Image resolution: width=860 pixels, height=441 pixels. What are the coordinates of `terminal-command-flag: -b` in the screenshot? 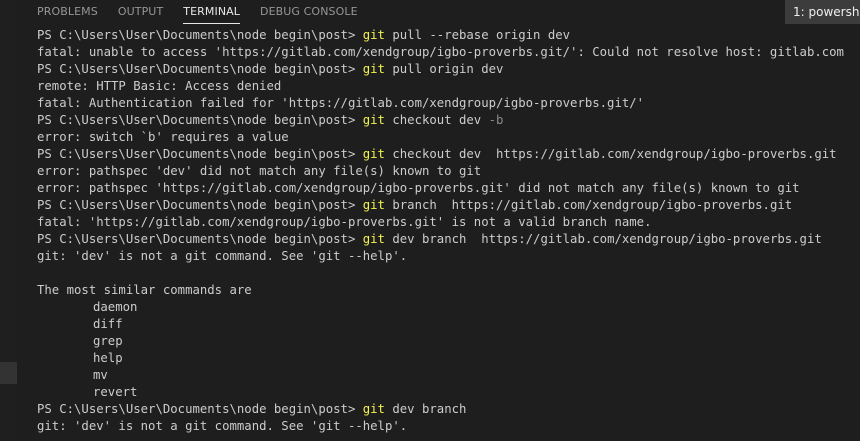 It's located at (496, 120).